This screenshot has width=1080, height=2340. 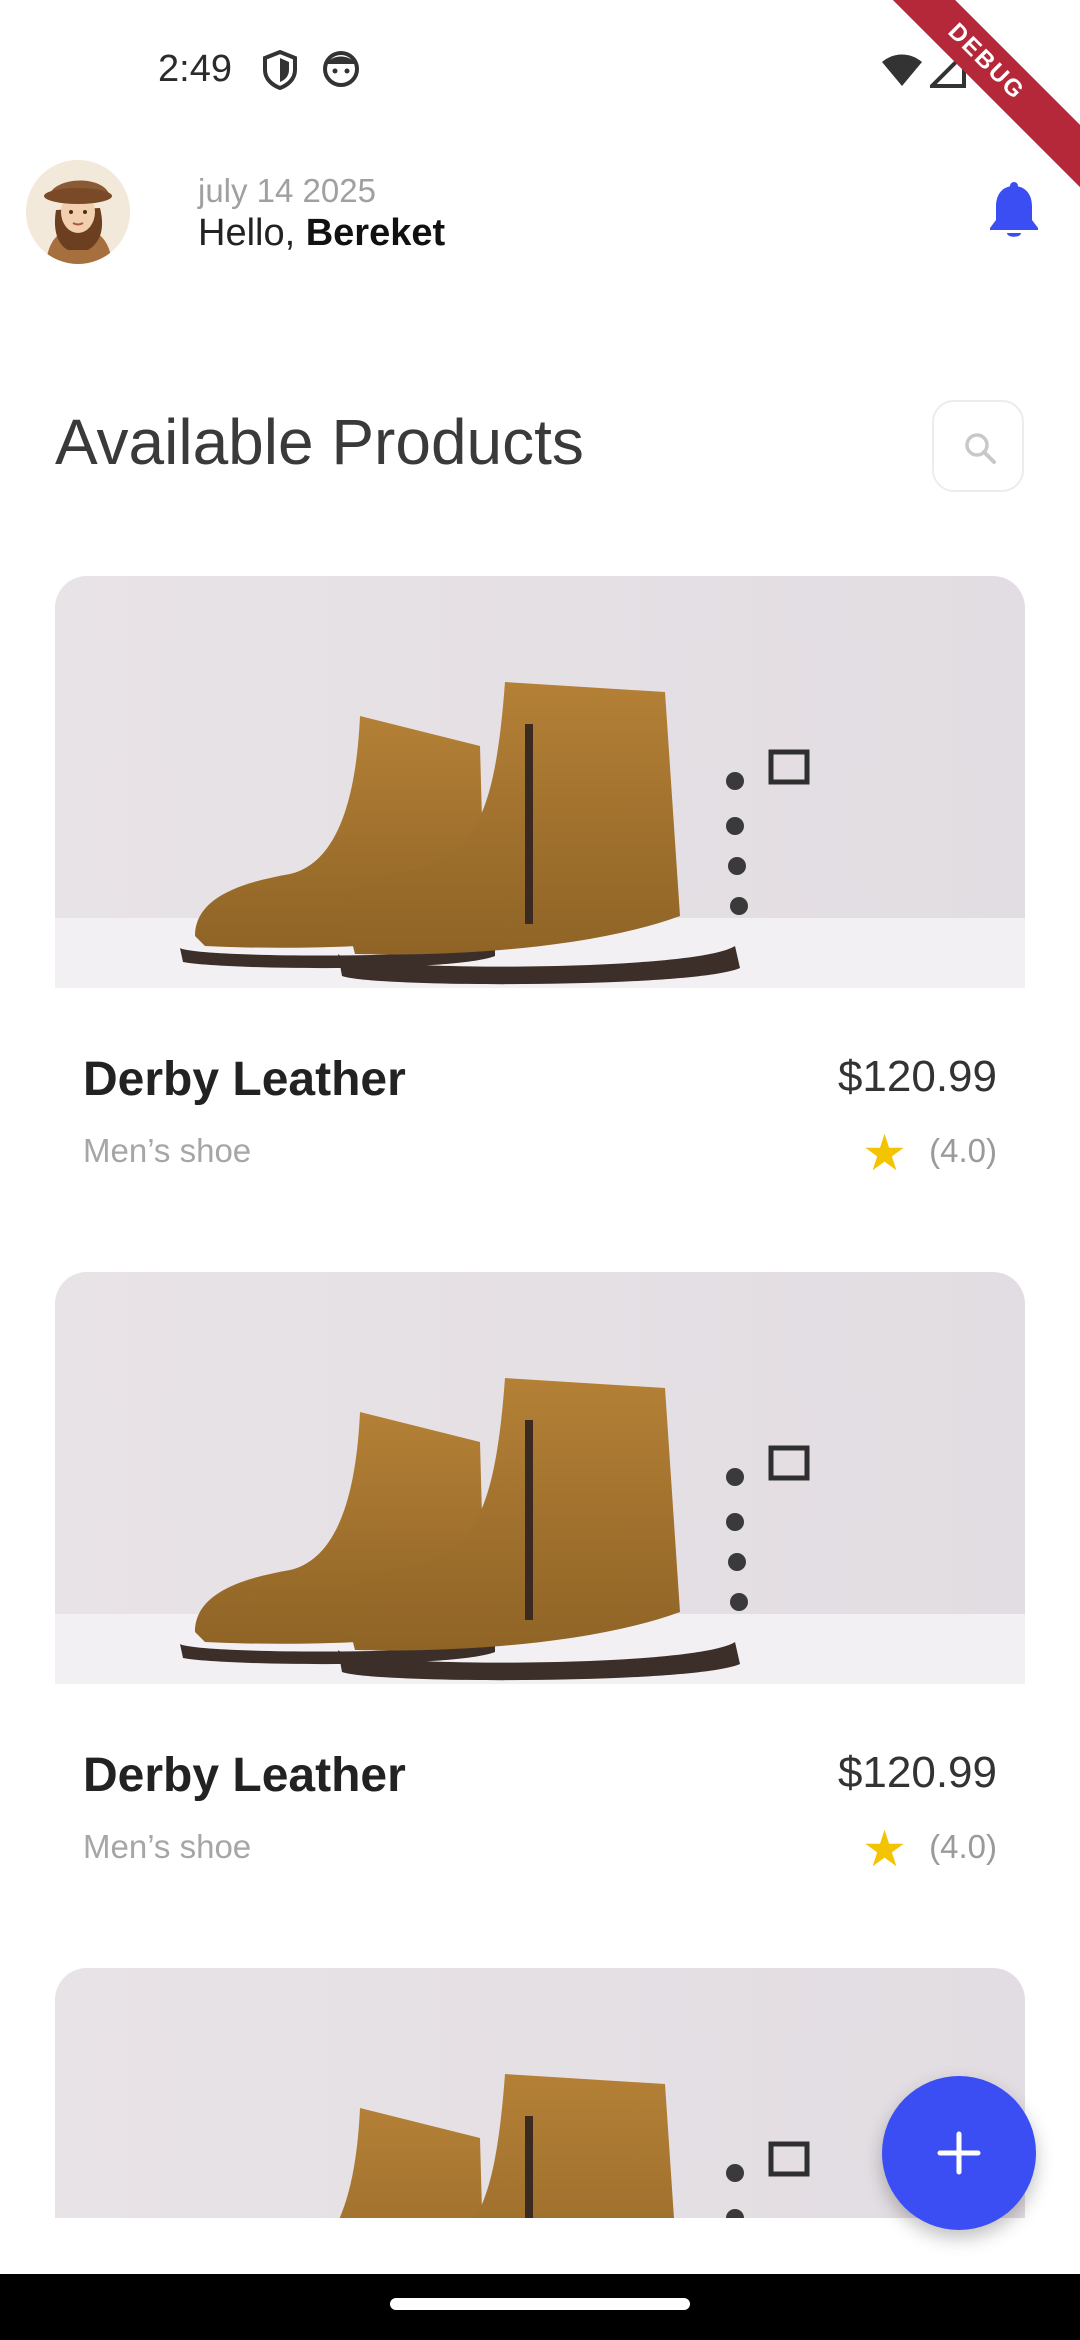 I want to click on status-time: 2:49, so click(x=195, y=69).